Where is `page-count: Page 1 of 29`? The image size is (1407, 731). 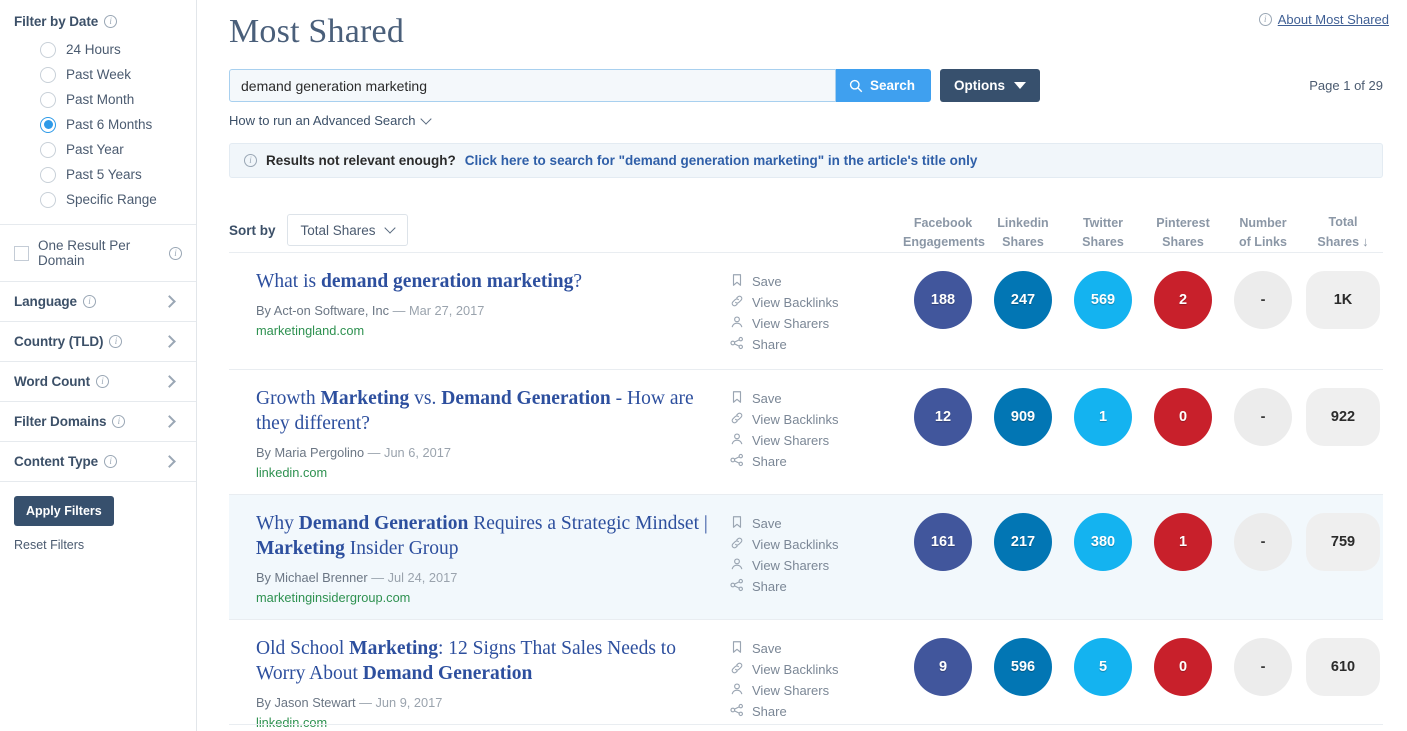 page-count: Page 1 of 29 is located at coordinates (1346, 85).